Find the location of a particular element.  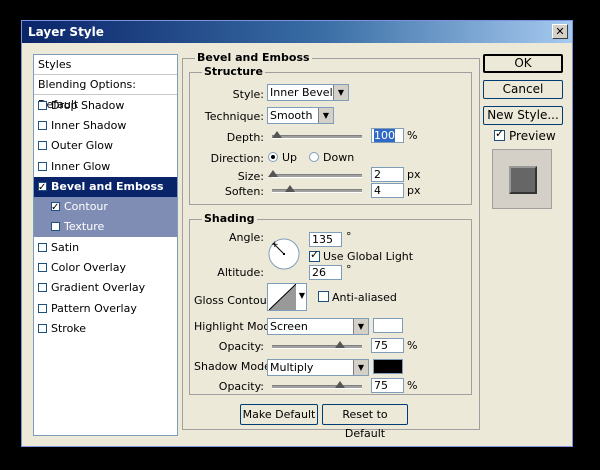

sidebar-item-satin: Satin is located at coordinates (105, 248).